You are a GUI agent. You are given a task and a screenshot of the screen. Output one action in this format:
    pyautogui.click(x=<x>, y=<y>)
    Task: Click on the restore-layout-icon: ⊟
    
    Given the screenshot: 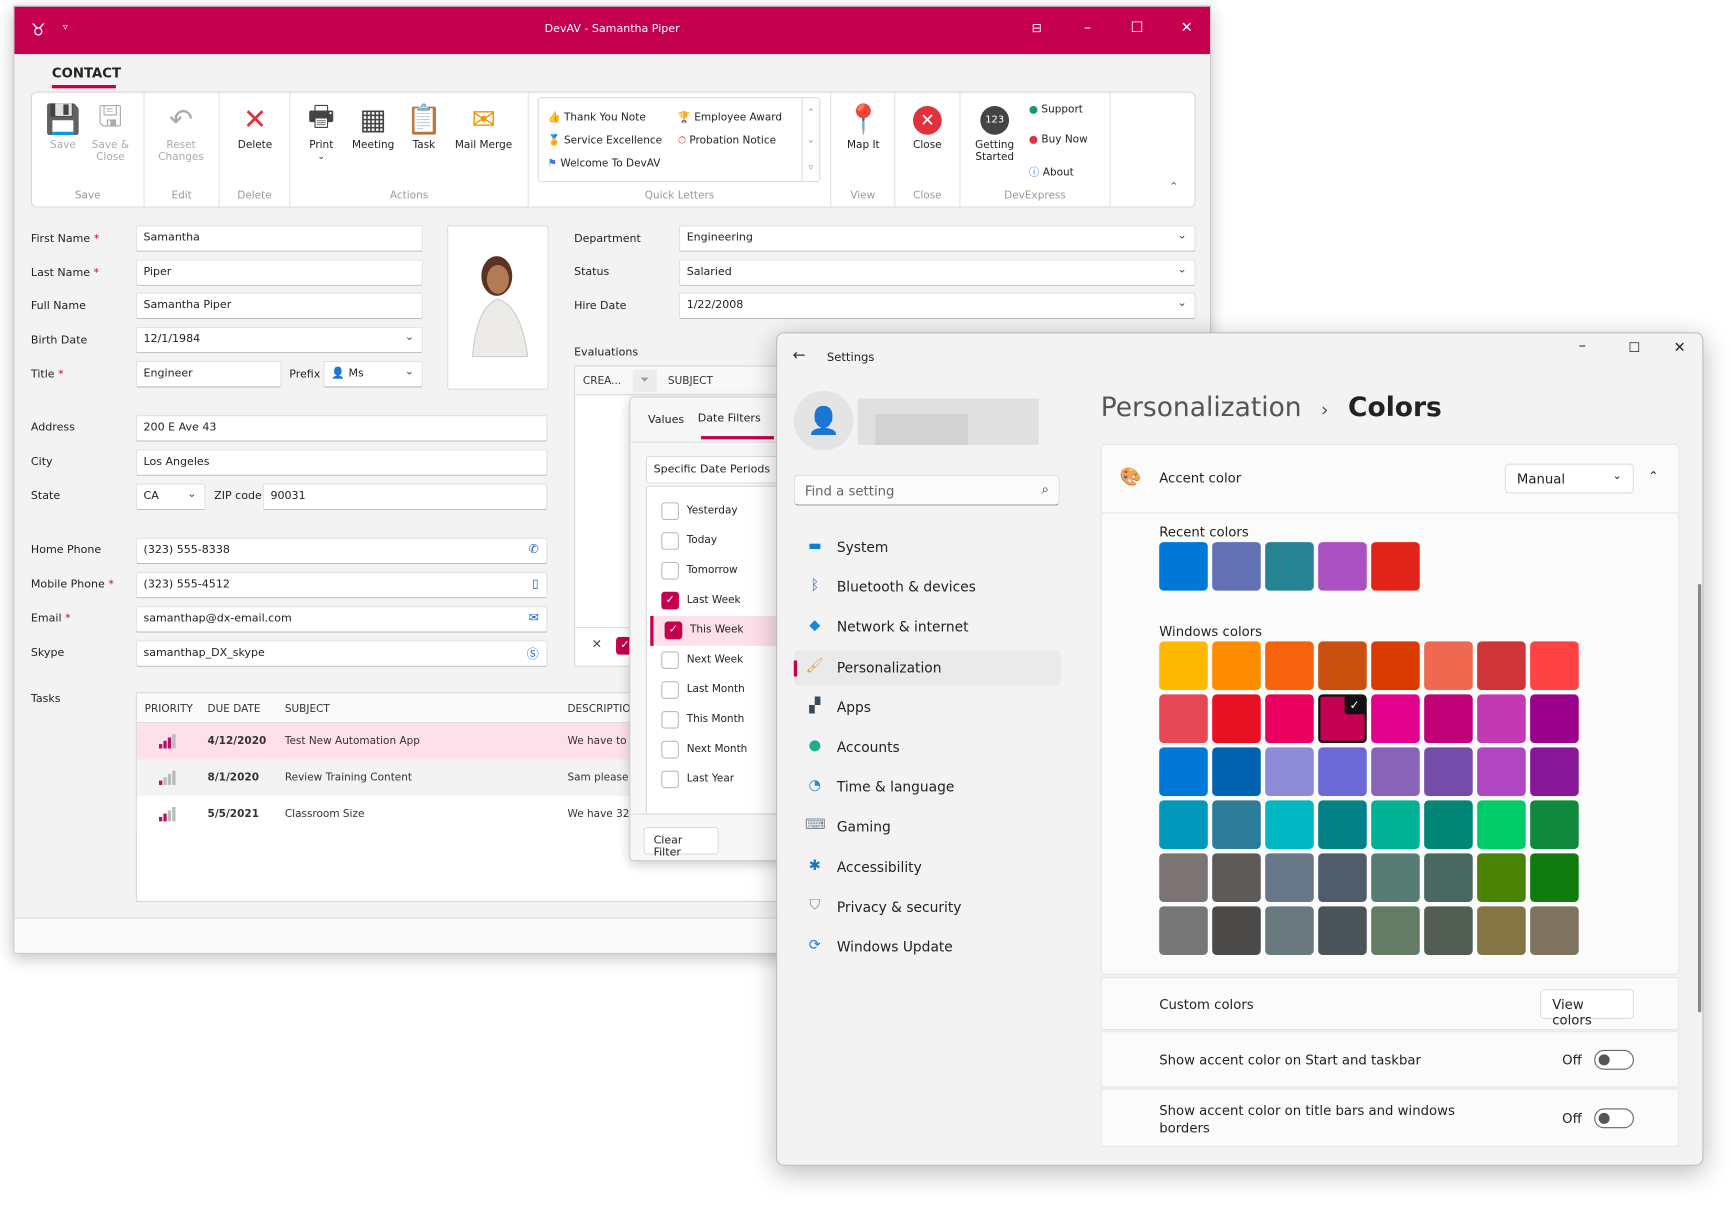 What is the action you would take?
    pyautogui.click(x=1037, y=28)
    